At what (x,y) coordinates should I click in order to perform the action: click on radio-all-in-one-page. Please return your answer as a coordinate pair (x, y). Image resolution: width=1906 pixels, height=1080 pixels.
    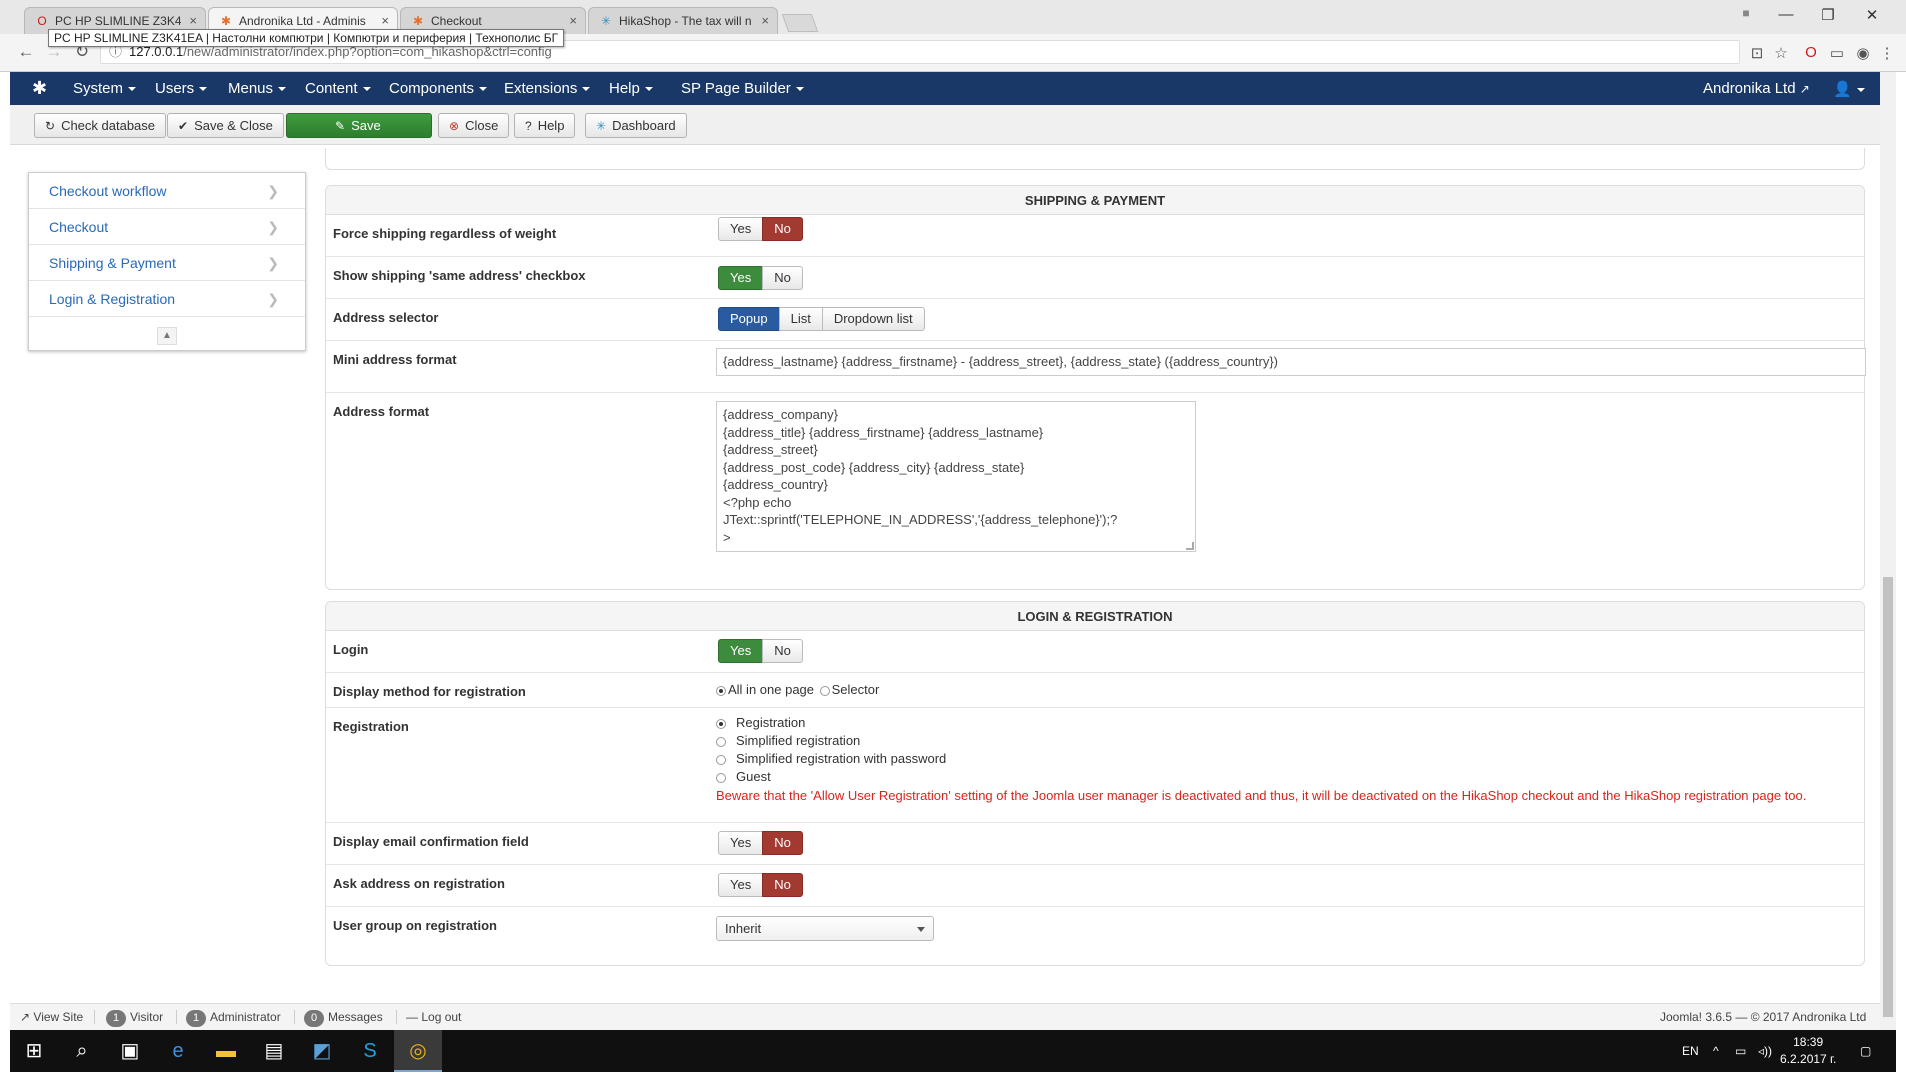
    Looking at the image, I should click on (721, 690).